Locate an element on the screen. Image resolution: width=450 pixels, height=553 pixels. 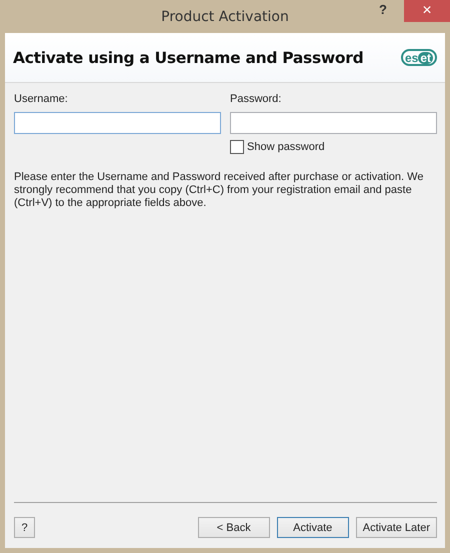
checkbox-label: Show password is located at coordinates (286, 147).